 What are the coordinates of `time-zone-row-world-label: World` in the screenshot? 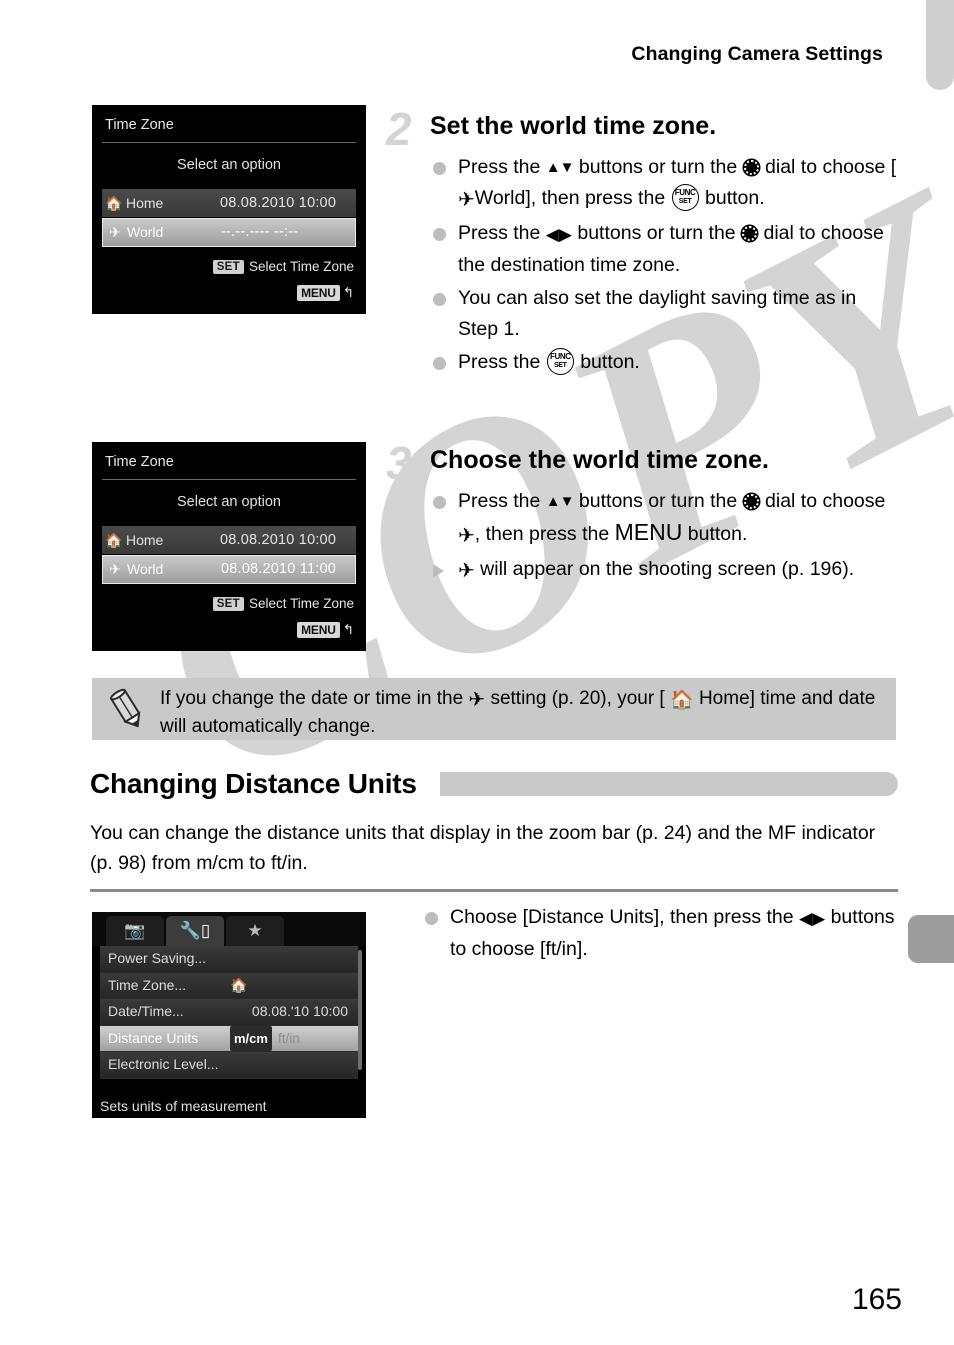 It's located at (145, 232).